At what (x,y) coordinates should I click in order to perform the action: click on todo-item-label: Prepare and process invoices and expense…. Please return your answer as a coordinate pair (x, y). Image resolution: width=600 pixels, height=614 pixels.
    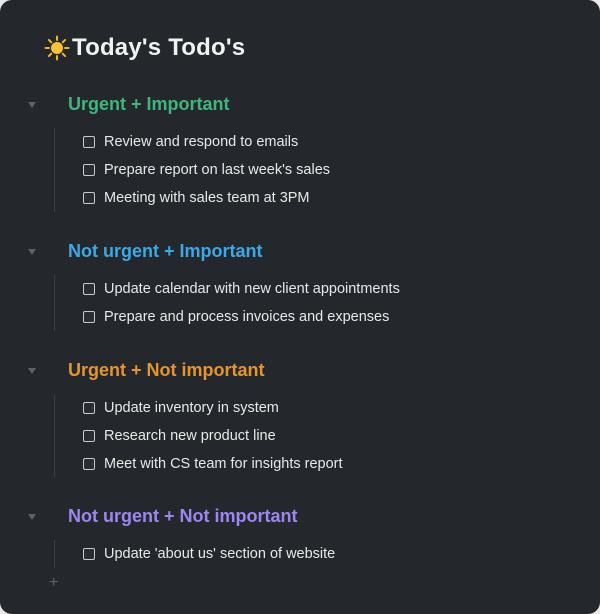
    Looking at the image, I should click on (246, 317).